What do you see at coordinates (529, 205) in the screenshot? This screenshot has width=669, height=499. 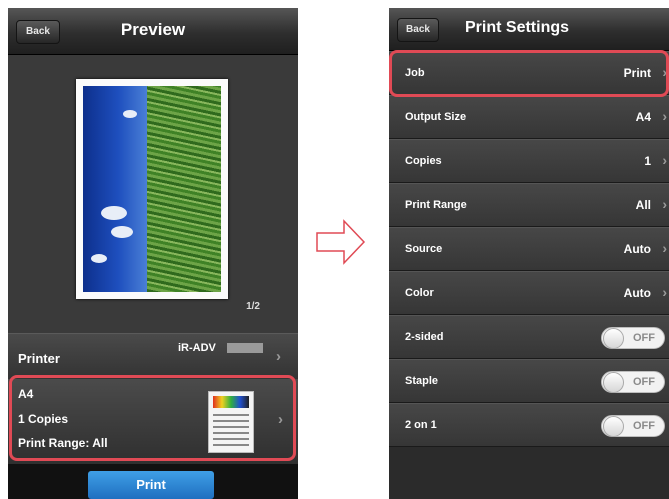 I see `setting-row-print-range: Print Range All ›` at bounding box center [529, 205].